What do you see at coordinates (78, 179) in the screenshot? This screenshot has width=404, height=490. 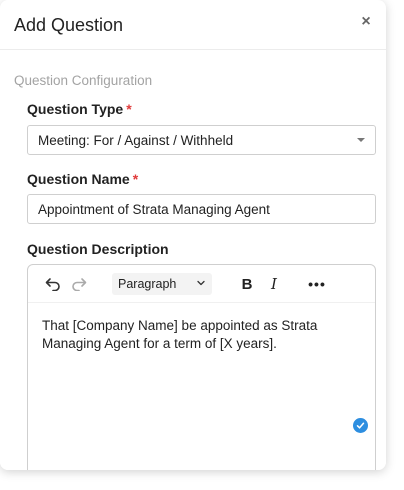 I see `question-name-label-text: Question Name` at bounding box center [78, 179].